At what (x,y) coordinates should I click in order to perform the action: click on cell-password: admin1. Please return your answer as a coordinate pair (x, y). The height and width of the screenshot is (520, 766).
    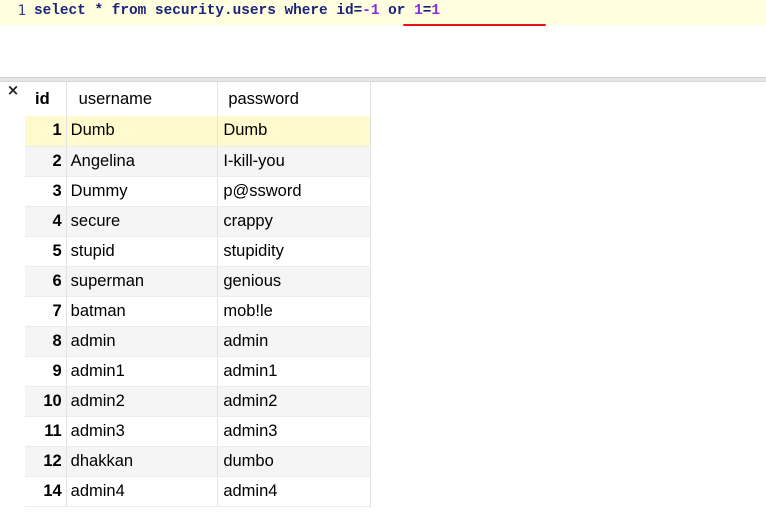
    Looking at the image, I should click on (294, 371).